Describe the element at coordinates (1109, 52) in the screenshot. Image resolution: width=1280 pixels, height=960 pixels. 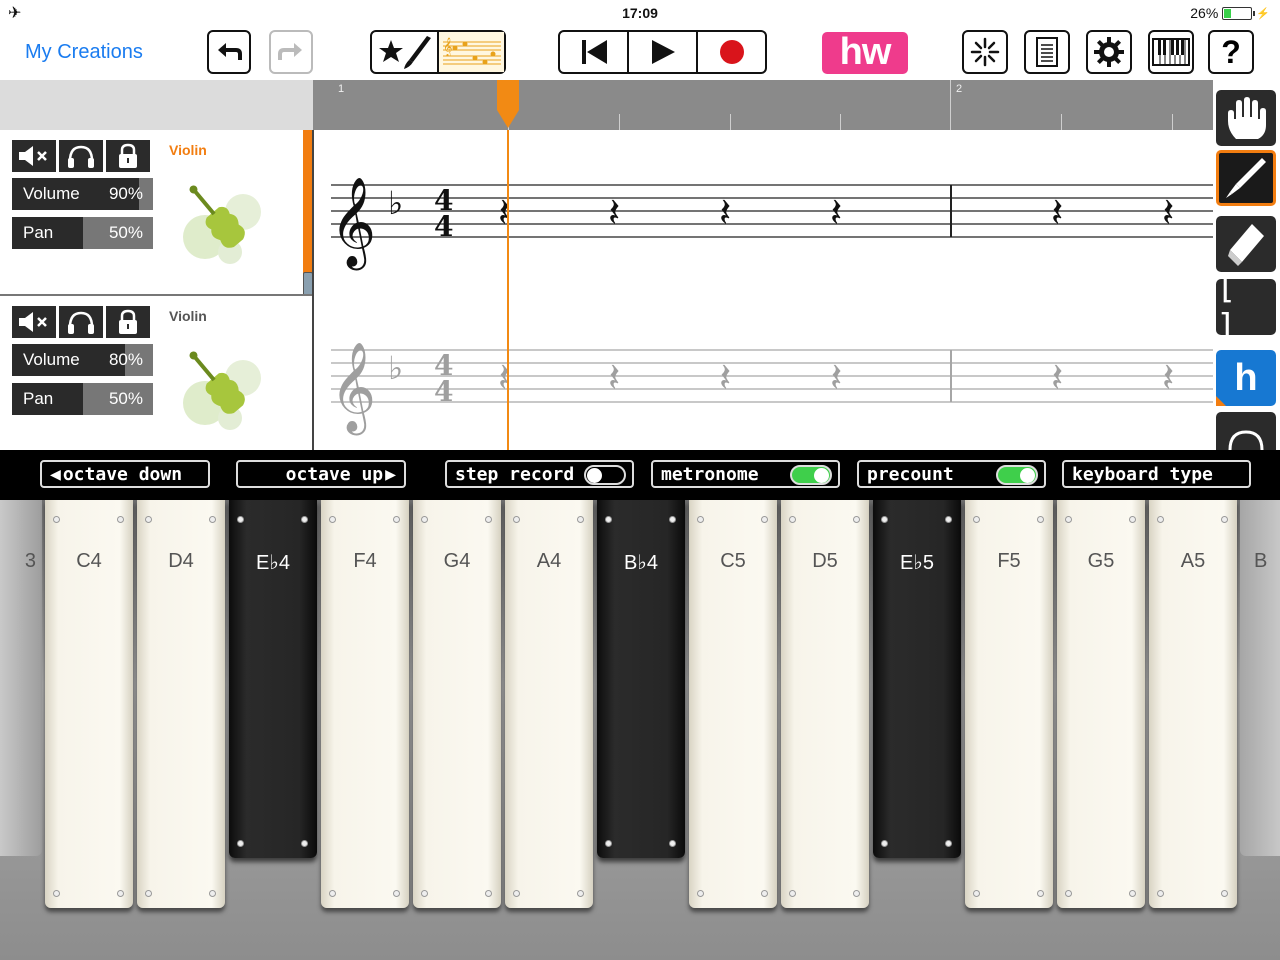
I see `settings-button` at that location.